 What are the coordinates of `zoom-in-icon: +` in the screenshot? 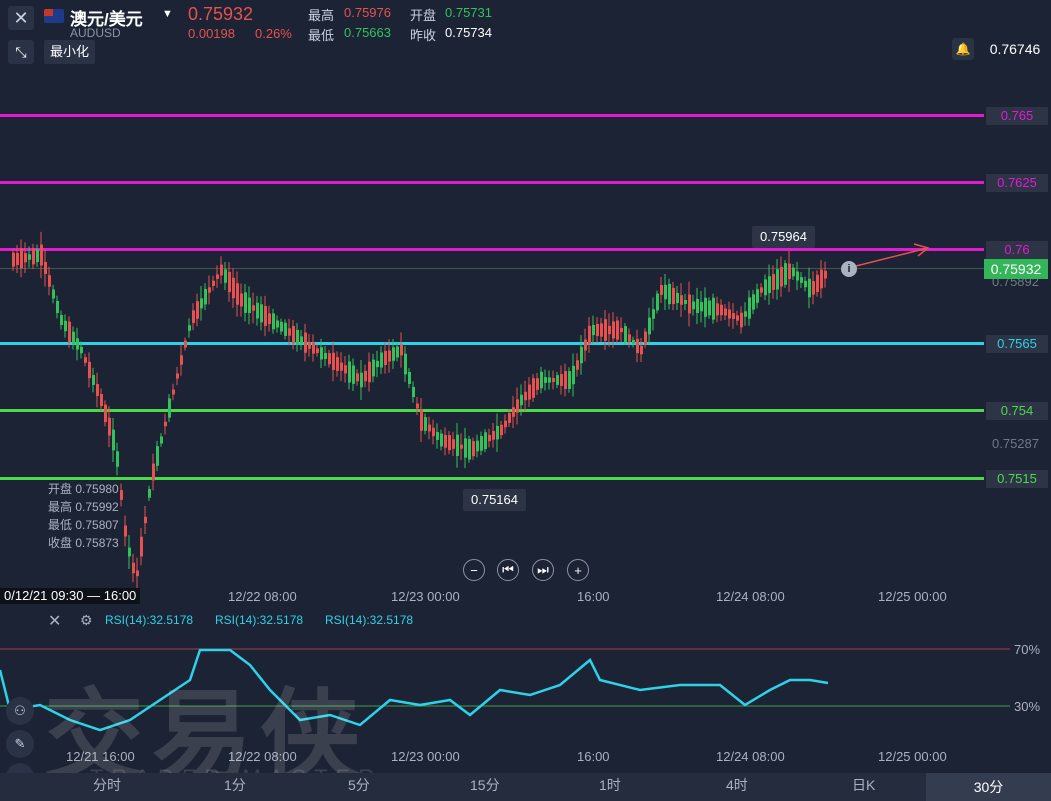 It's located at (578, 570).